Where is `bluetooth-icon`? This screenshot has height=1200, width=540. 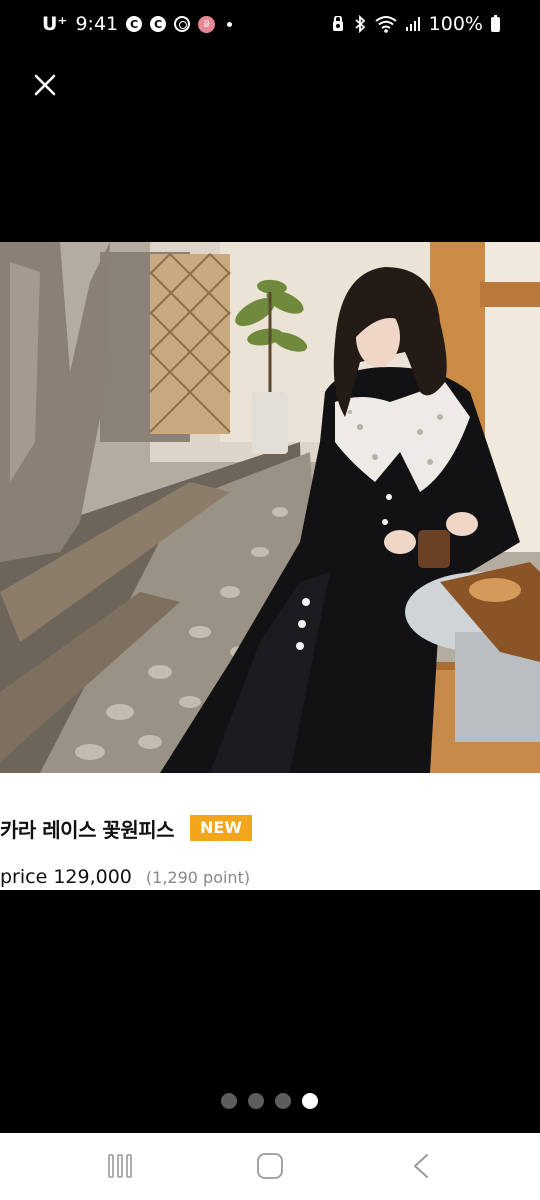 bluetooth-icon is located at coordinates (360, 24).